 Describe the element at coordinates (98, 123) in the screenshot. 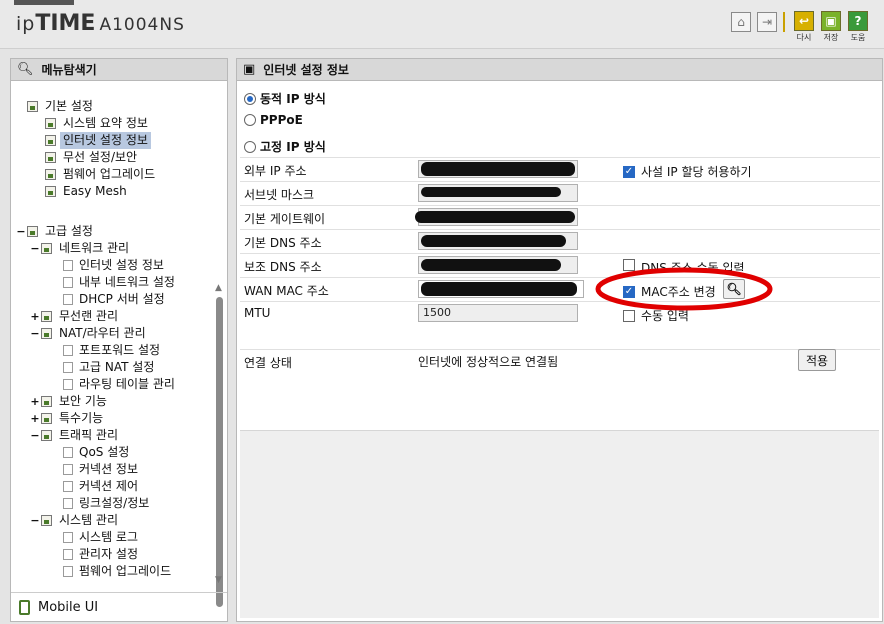

I see `tree-item: 시스템 요약 정보` at that location.